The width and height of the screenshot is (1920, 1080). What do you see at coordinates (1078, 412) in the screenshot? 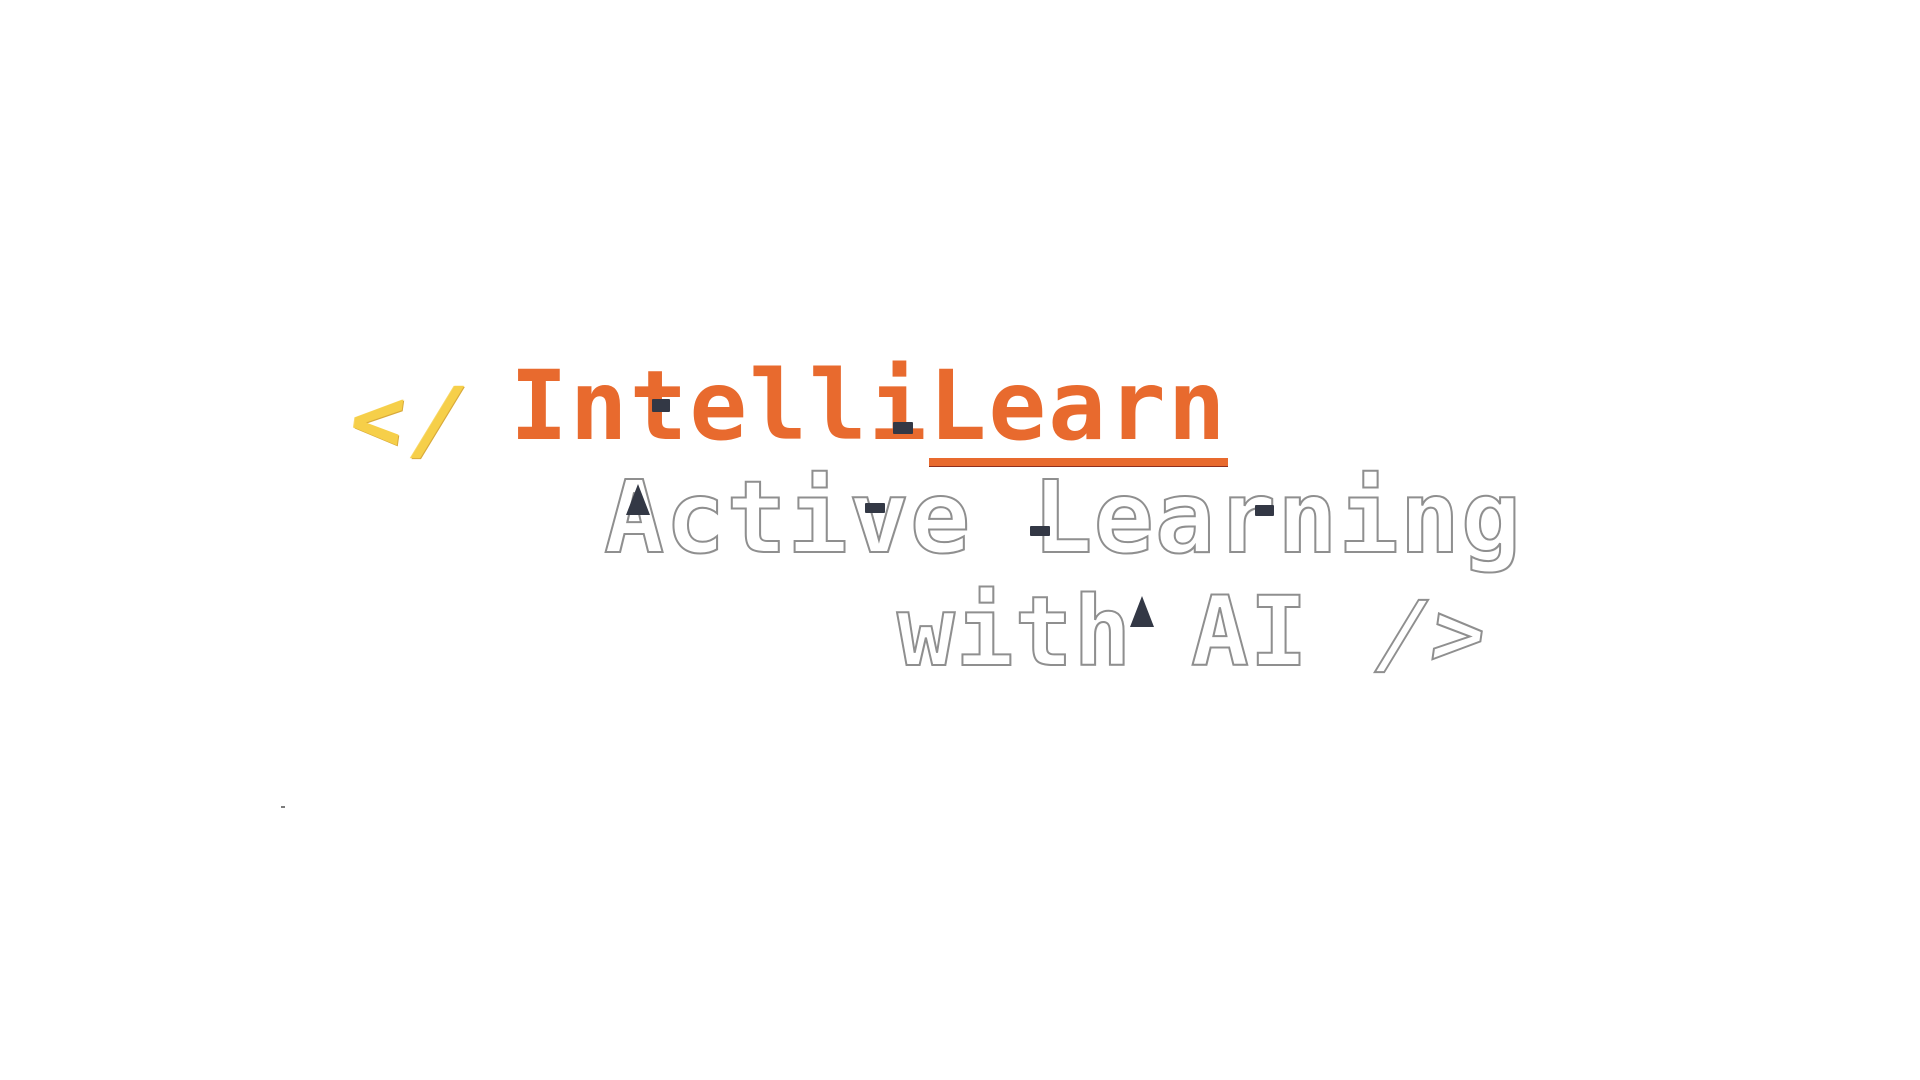
I see `brand-name-suffix: Learn` at bounding box center [1078, 412].